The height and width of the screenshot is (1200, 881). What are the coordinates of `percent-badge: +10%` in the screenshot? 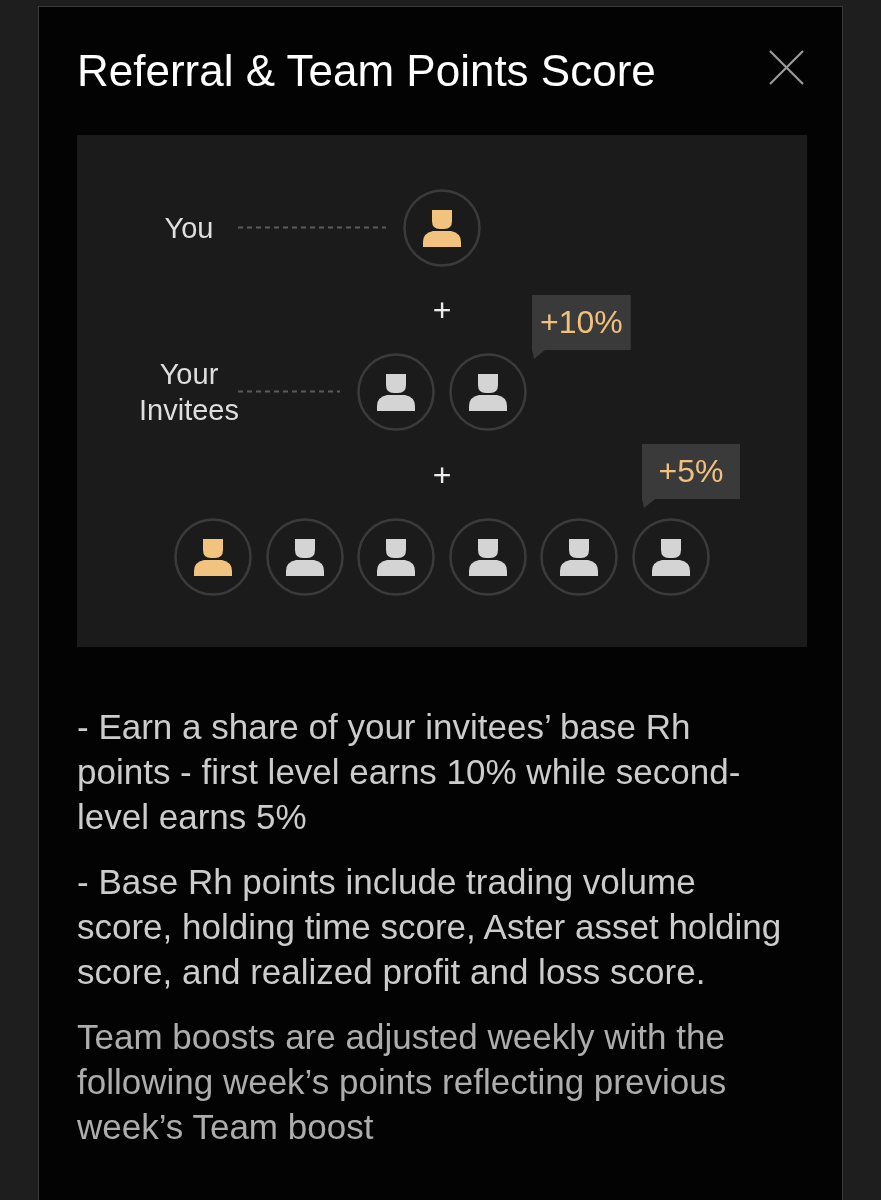 It's located at (581, 327).